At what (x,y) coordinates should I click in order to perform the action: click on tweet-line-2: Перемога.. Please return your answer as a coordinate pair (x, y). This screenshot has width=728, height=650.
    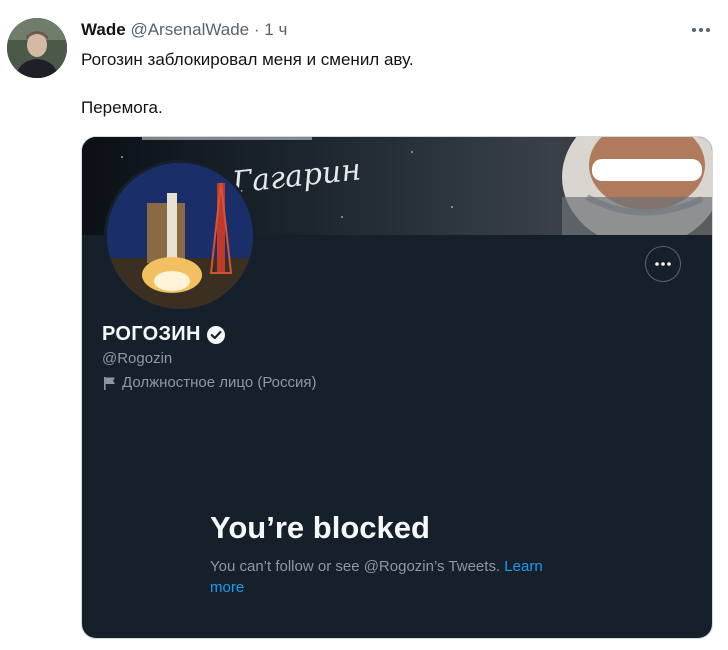
    Looking at the image, I should click on (122, 107).